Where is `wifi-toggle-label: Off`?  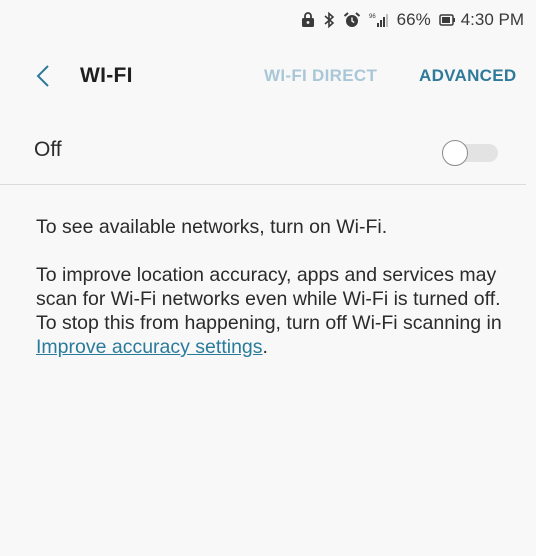
wifi-toggle-label: Off is located at coordinates (48, 149).